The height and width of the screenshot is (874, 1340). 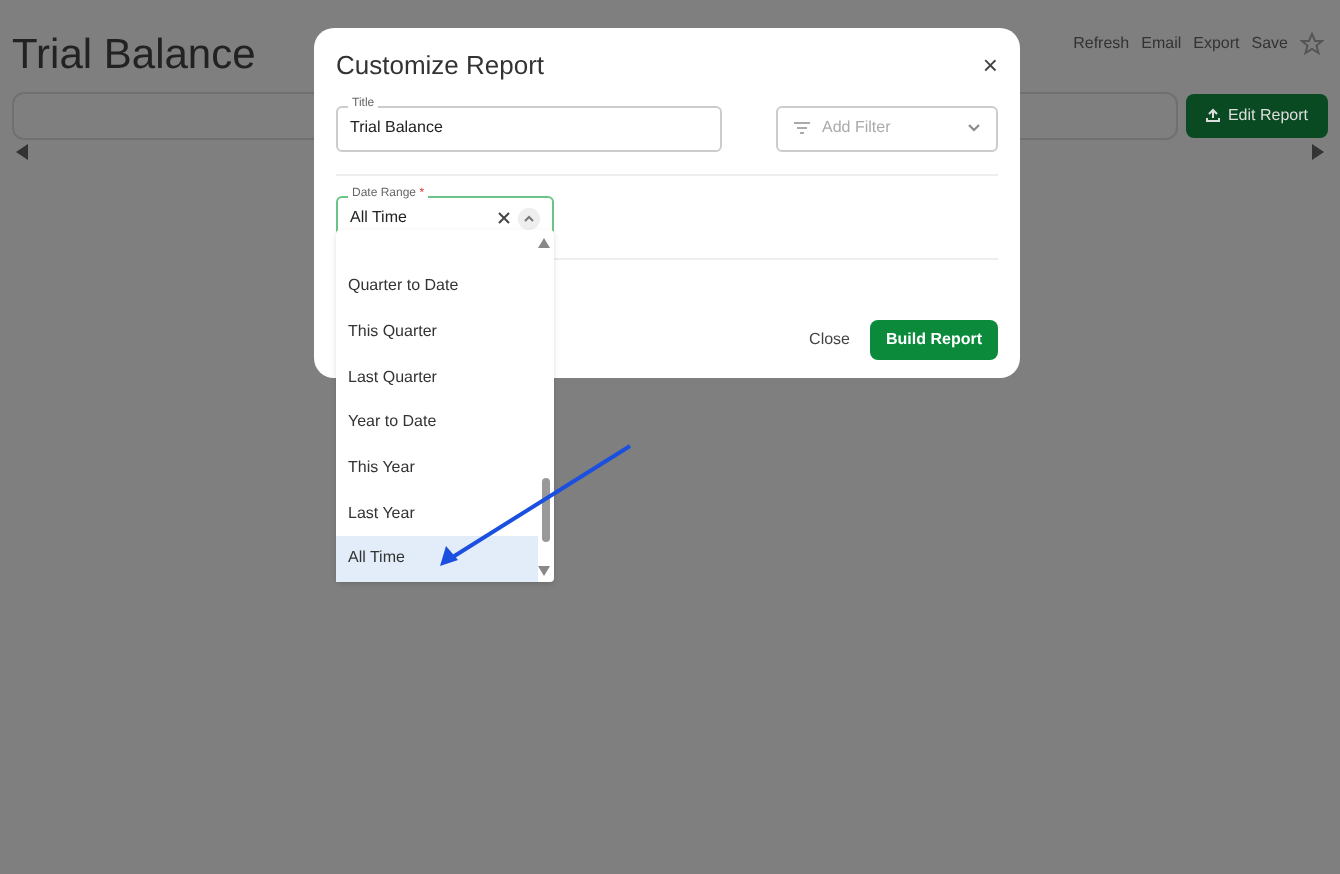 I want to click on dropdown-option: Last Year, so click(x=437, y=513).